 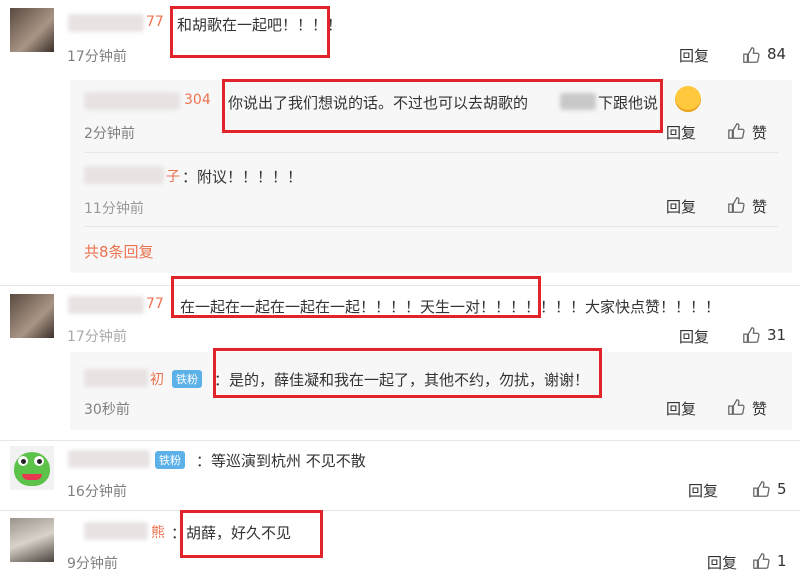 What do you see at coordinates (782, 489) in the screenshot?
I see `like-count: 5` at bounding box center [782, 489].